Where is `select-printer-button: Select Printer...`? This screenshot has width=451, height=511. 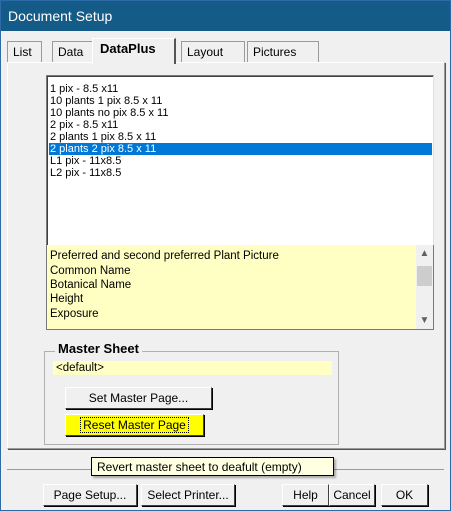
select-printer-button: Select Printer... is located at coordinates (188, 495).